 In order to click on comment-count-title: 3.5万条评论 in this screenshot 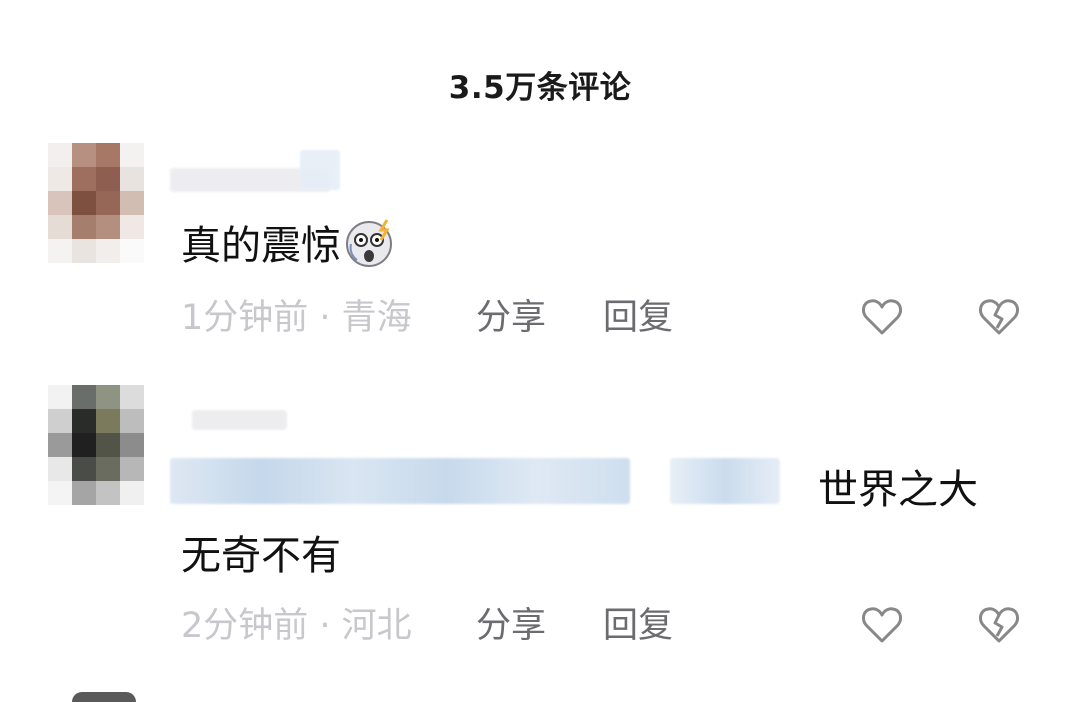, I will do `click(540, 88)`.